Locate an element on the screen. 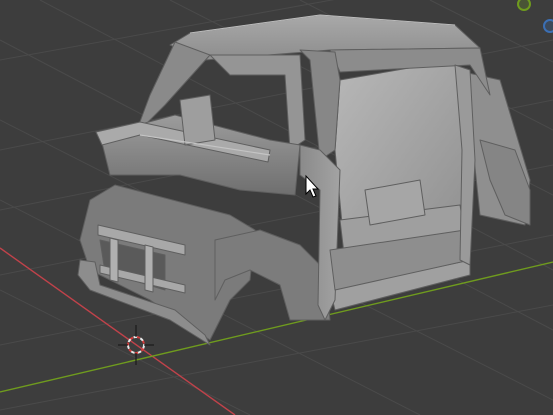  gizmo-z-axis-icon is located at coordinates (548, 26).